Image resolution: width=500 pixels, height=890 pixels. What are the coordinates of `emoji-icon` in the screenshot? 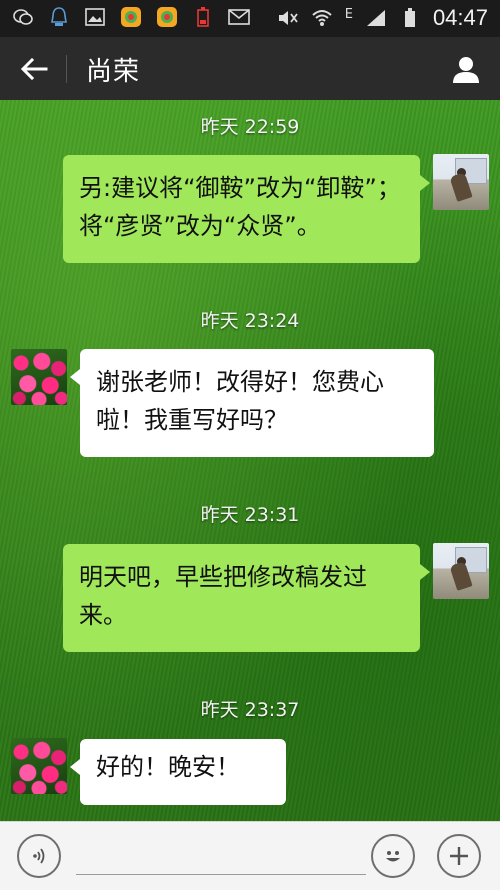 It's located at (393, 856).